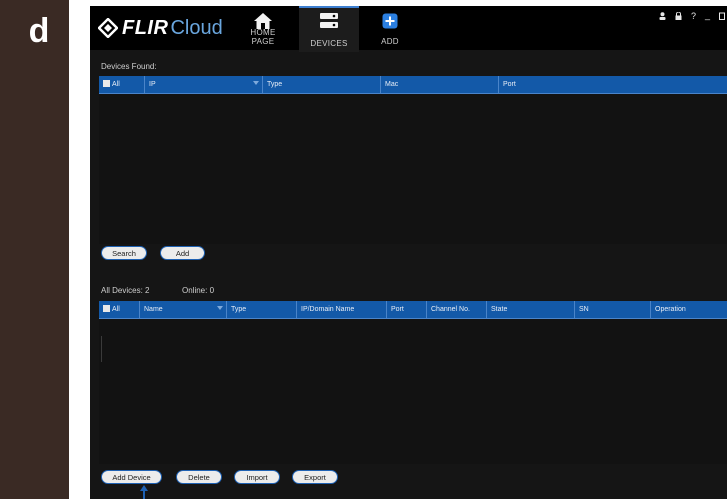 The image size is (727, 499). What do you see at coordinates (329, 29) in the screenshot?
I see `nav-devices: DEVICES` at bounding box center [329, 29].